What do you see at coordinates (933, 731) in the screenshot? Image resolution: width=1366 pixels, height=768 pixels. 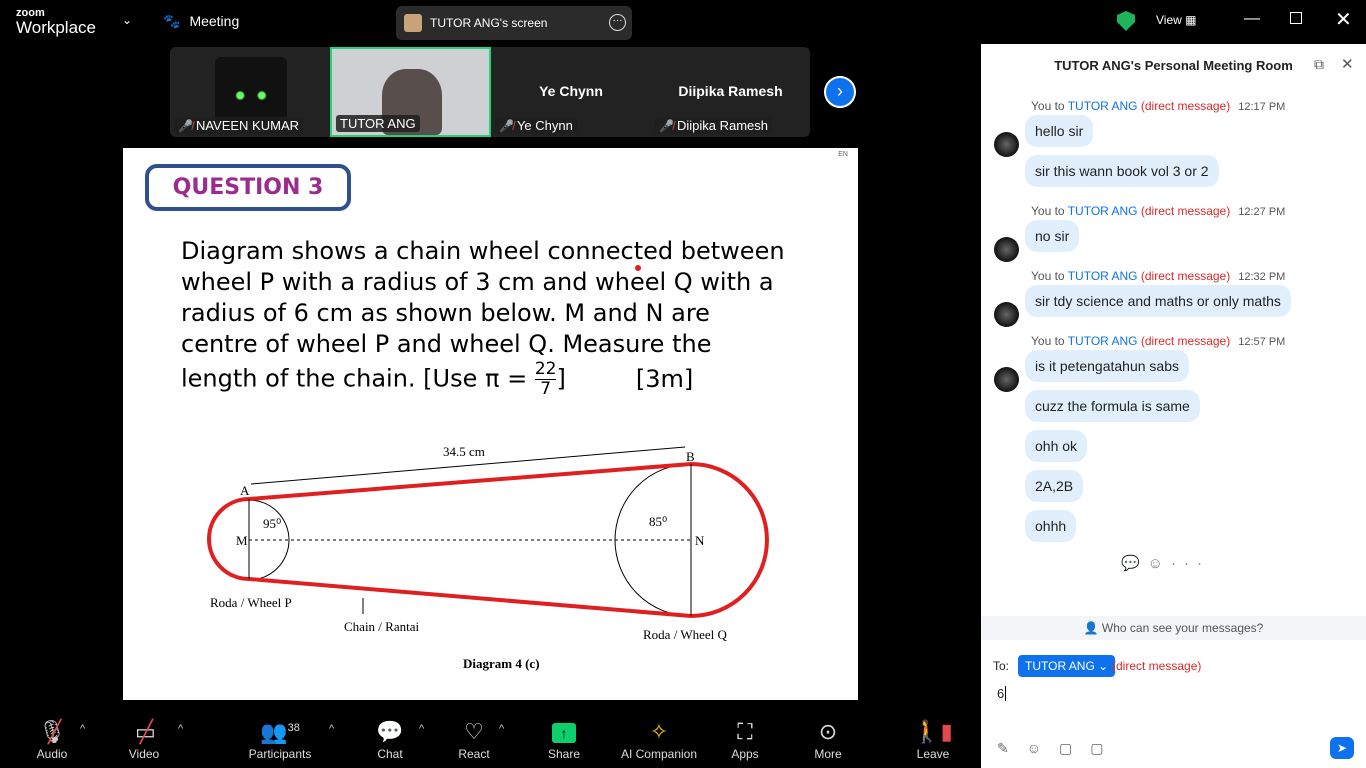 I see `leave-icon: 🚶▮` at bounding box center [933, 731].